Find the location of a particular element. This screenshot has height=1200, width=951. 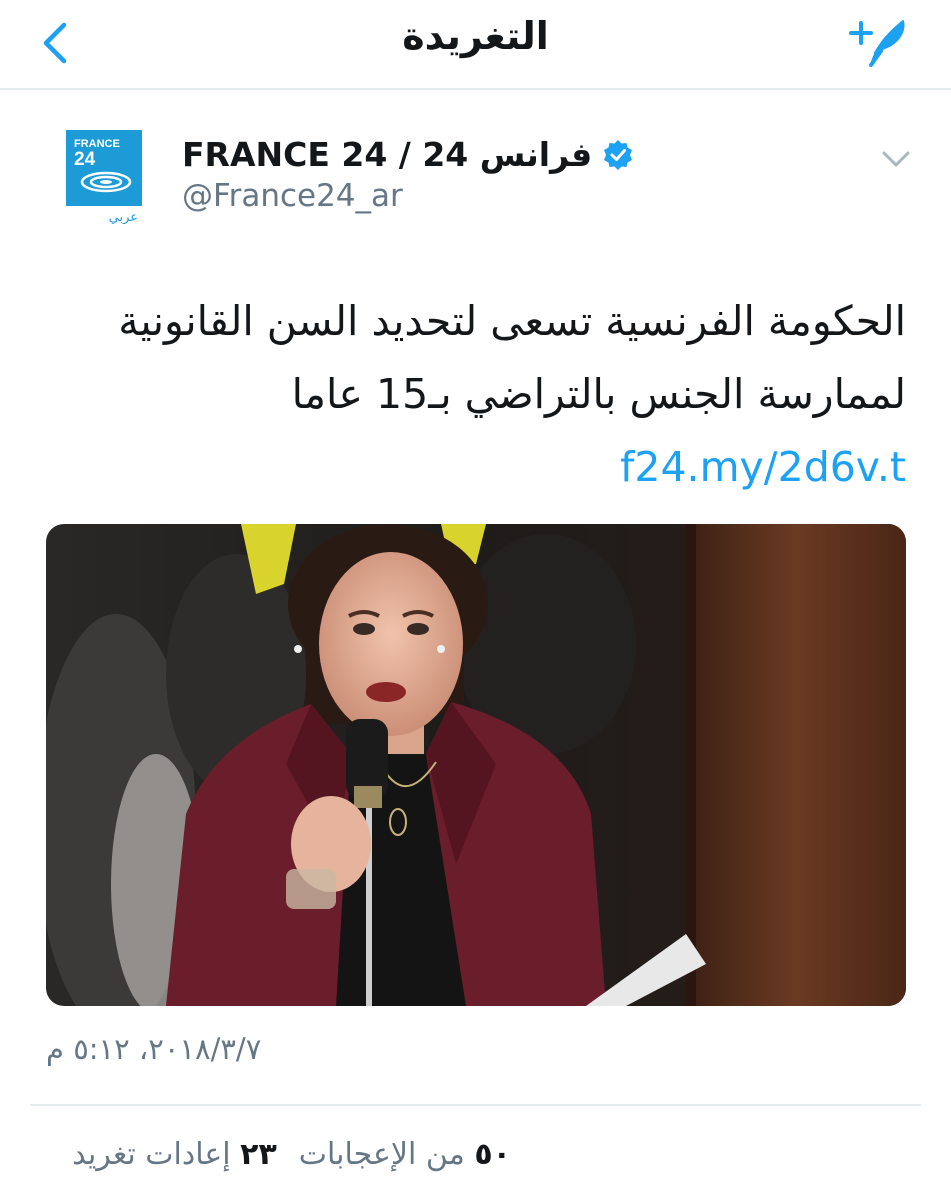

compose-tweet-button is located at coordinates (877, 42).